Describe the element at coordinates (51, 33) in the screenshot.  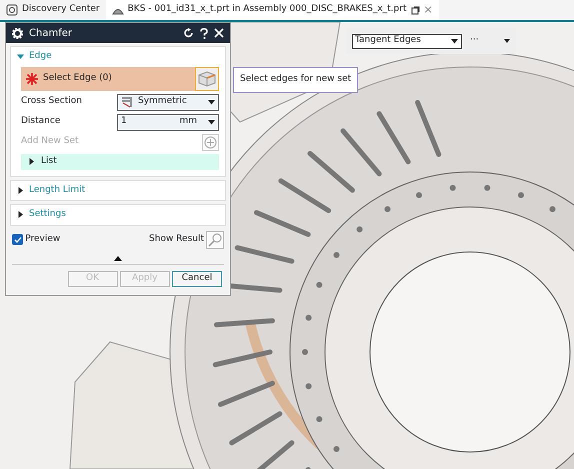
I see `dialog-title: Chamfer` at that location.